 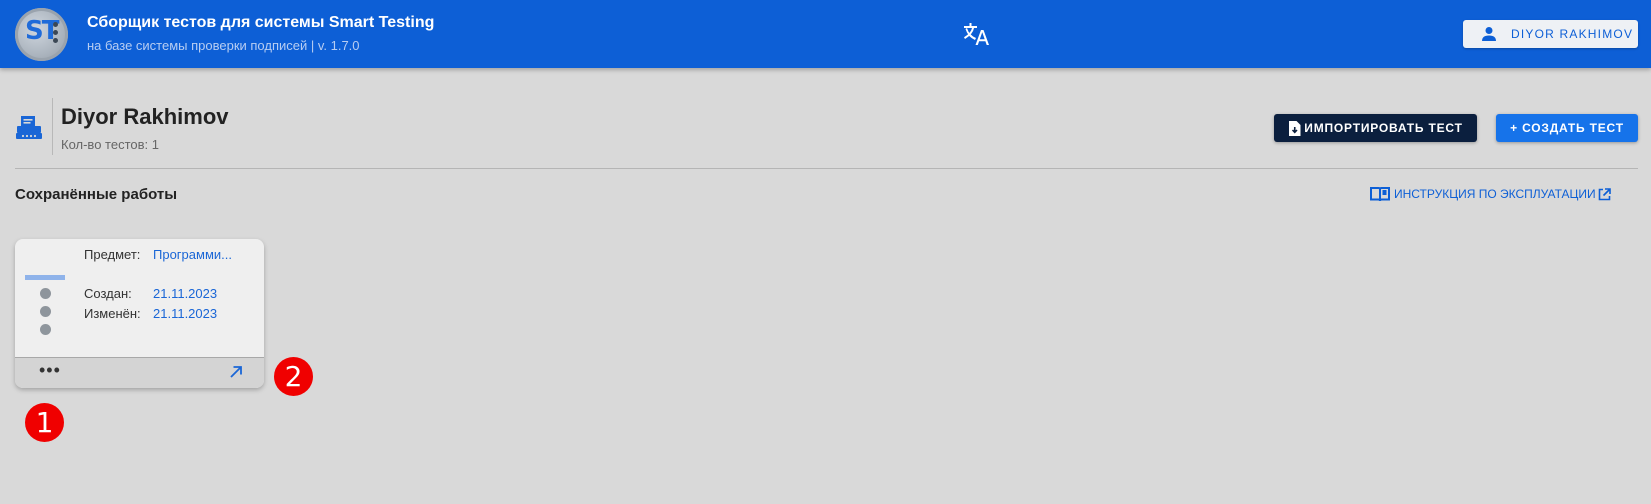 I want to click on saved-works-title: Сохранённые работы, so click(x=96, y=194).